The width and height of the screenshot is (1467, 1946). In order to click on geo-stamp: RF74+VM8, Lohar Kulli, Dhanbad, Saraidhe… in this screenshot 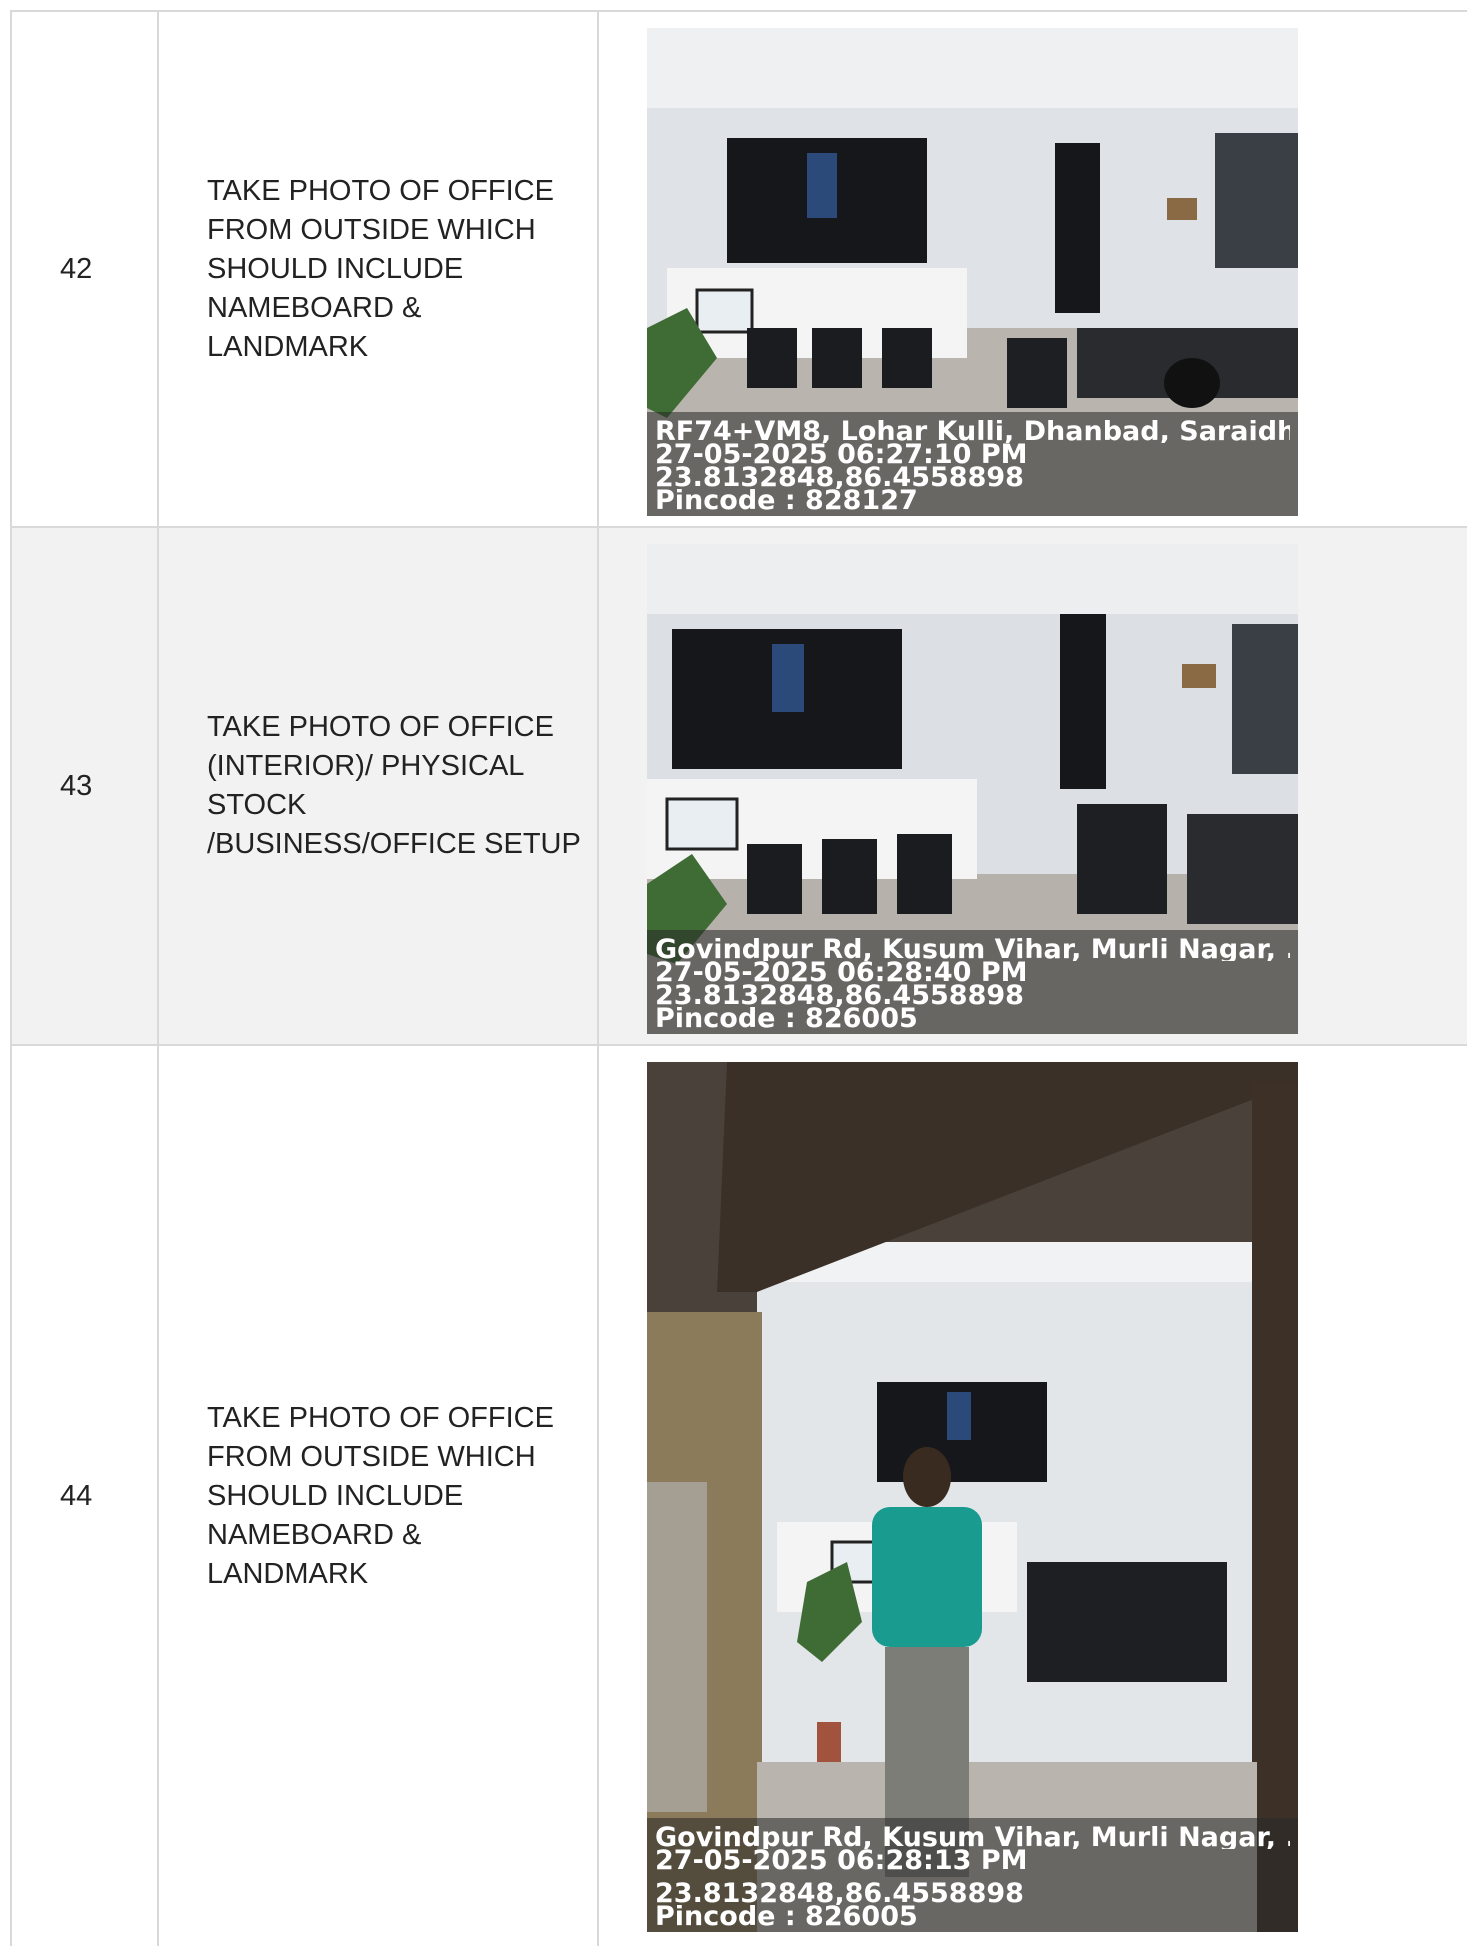, I will do `click(972, 464)`.